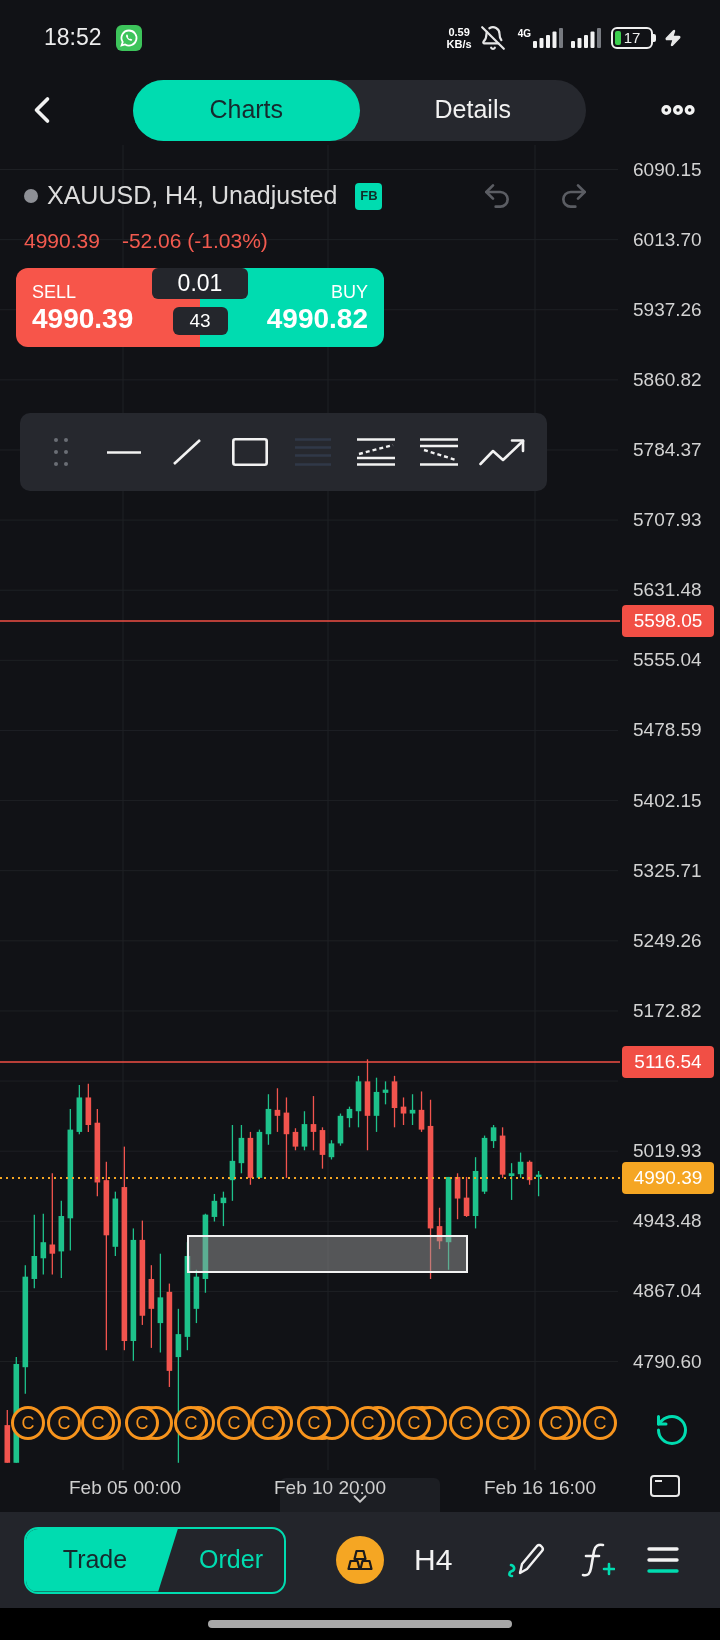 This screenshot has width=720, height=1640. I want to click on price-axis-label: 5019.93, so click(667, 1151).